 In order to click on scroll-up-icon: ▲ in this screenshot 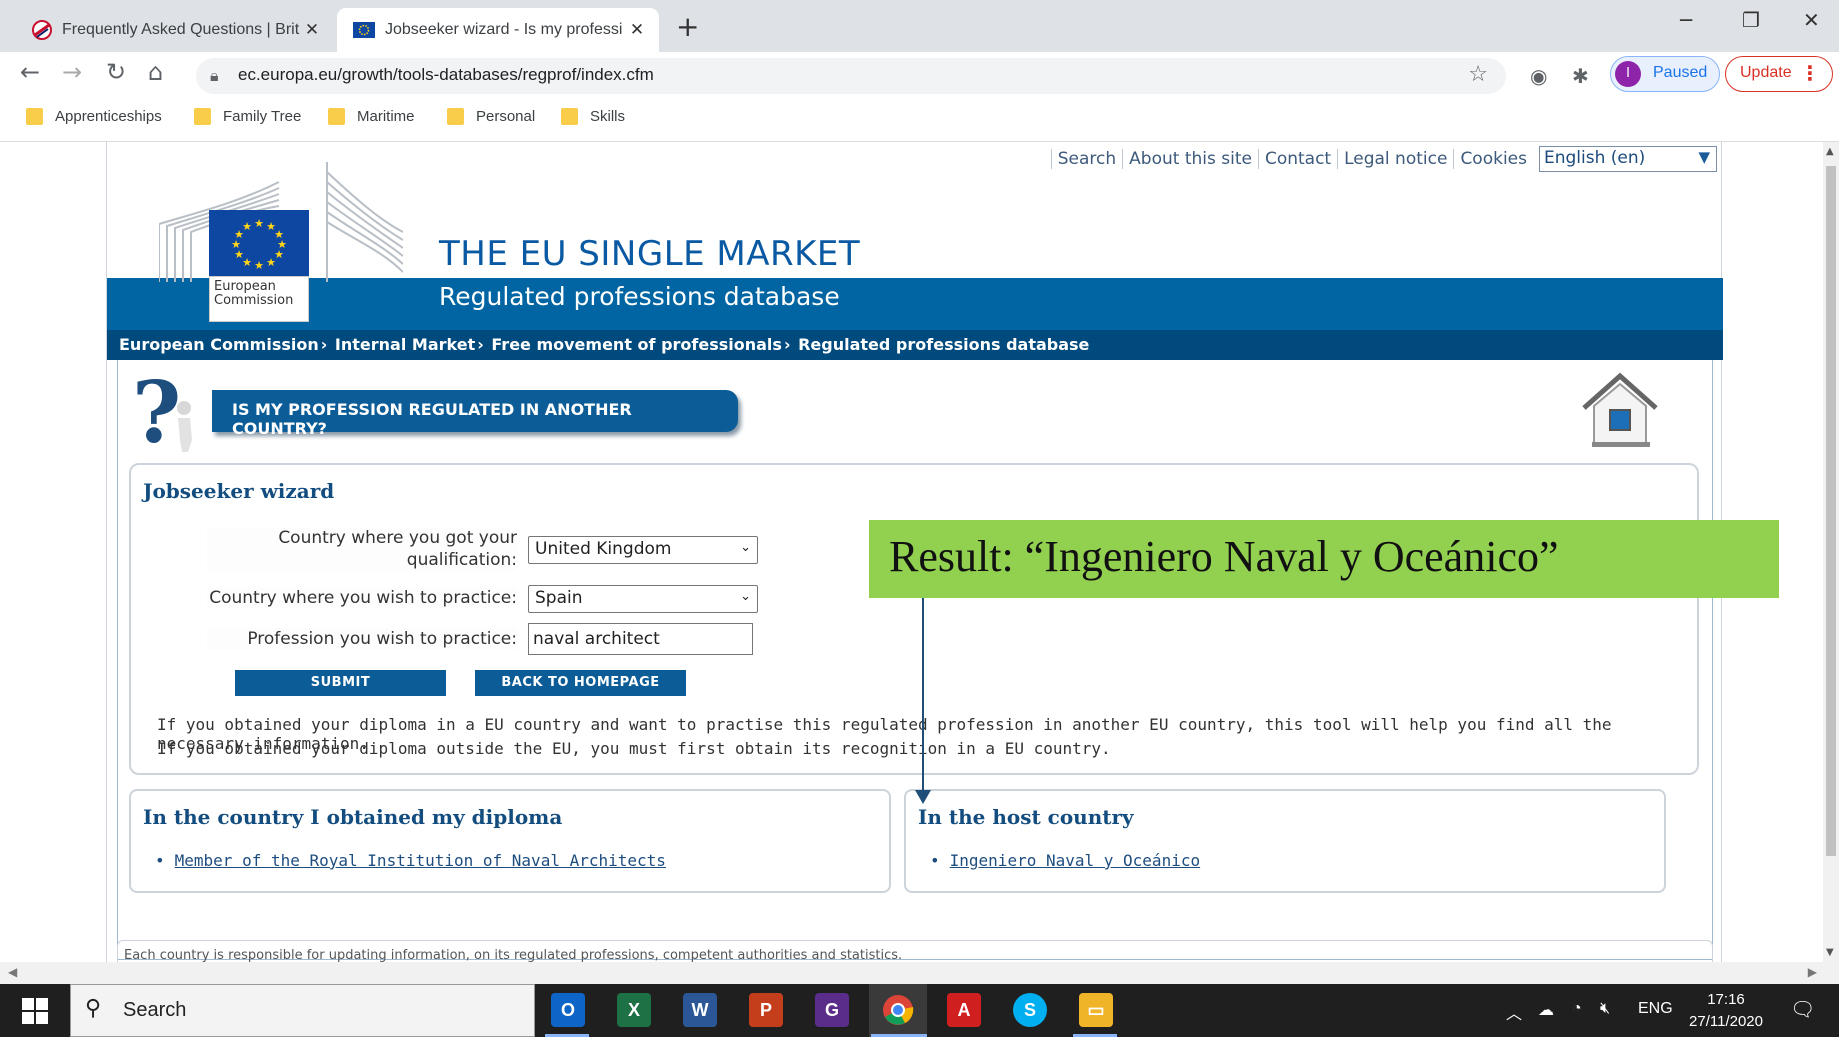, I will do `click(1830, 151)`.